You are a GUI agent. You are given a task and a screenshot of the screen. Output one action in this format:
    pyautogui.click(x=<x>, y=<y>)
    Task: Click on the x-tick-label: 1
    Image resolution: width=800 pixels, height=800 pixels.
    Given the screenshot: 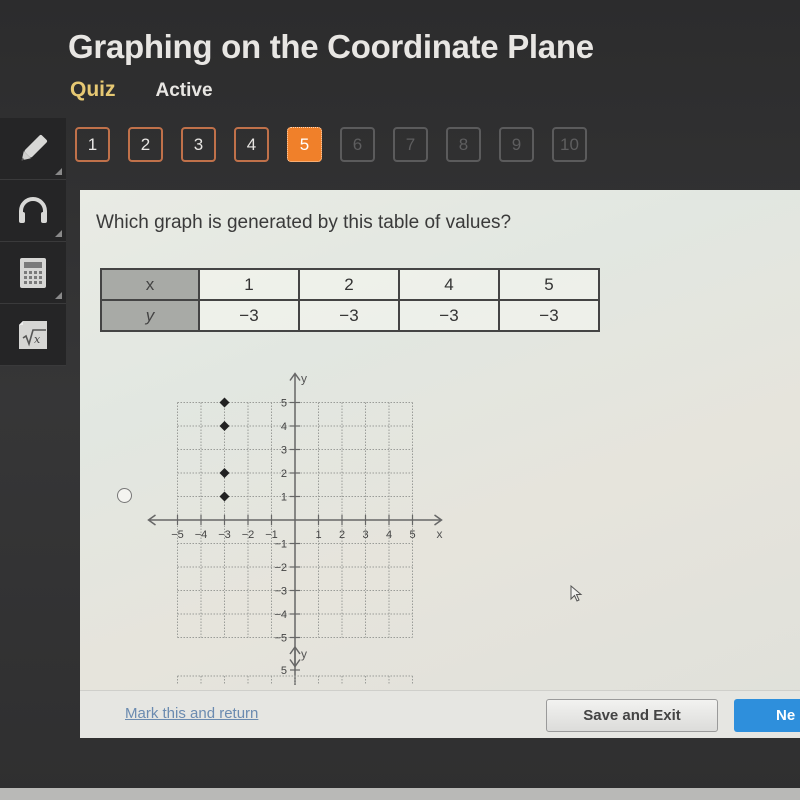 What is the action you would take?
    pyautogui.click(x=318, y=535)
    